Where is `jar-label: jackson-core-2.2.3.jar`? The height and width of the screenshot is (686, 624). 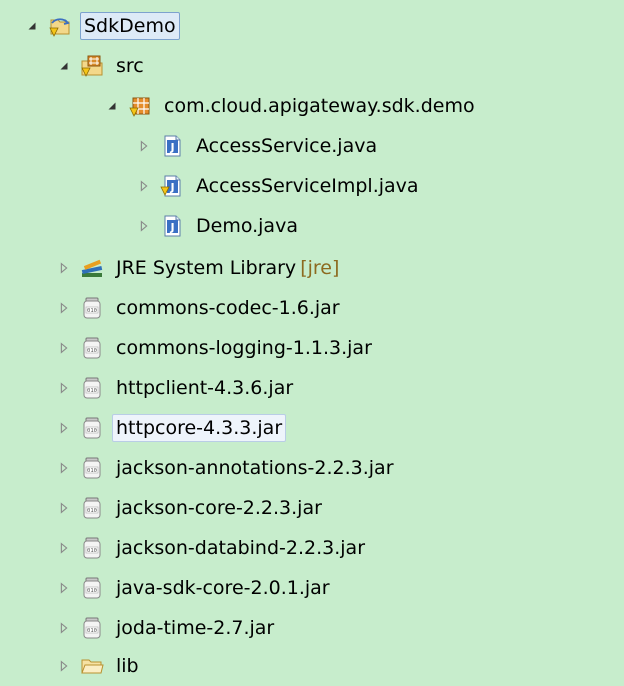
jar-label: jackson-core-2.2.3.jar is located at coordinates (219, 508).